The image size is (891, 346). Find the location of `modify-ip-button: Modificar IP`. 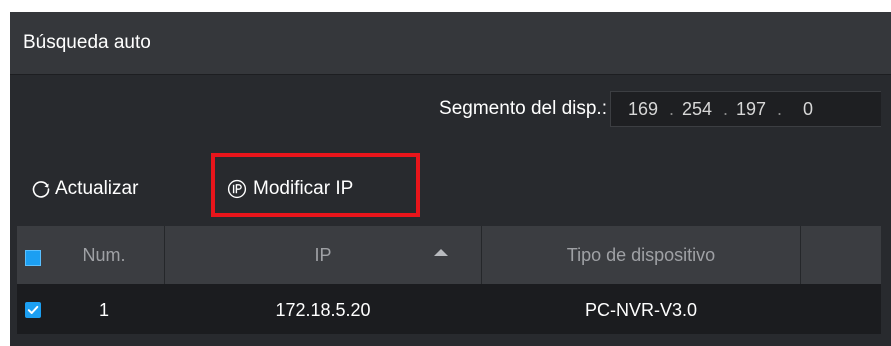

modify-ip-button: Modificar IP is located at coordinates (290, 189).